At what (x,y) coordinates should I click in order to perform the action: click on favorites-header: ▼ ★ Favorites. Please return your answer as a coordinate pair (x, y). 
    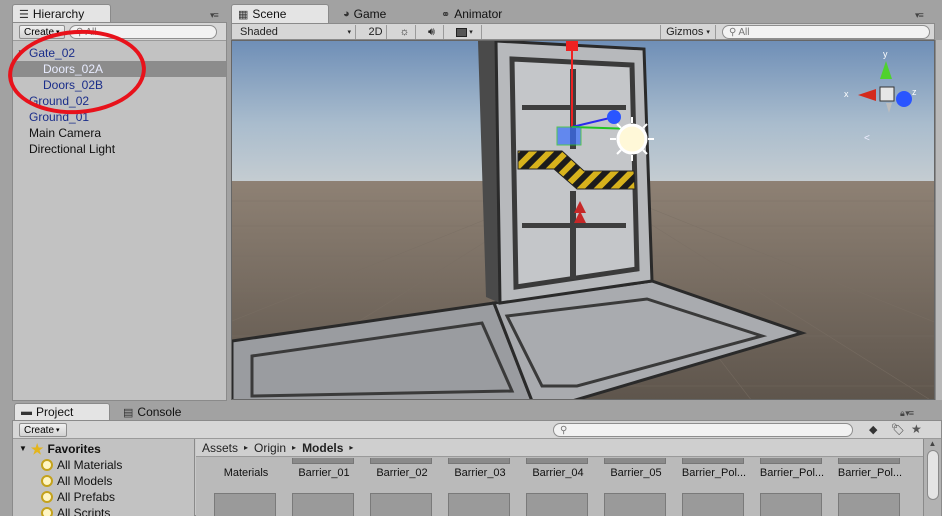
    Looking at the image, I should click on (60, 449).